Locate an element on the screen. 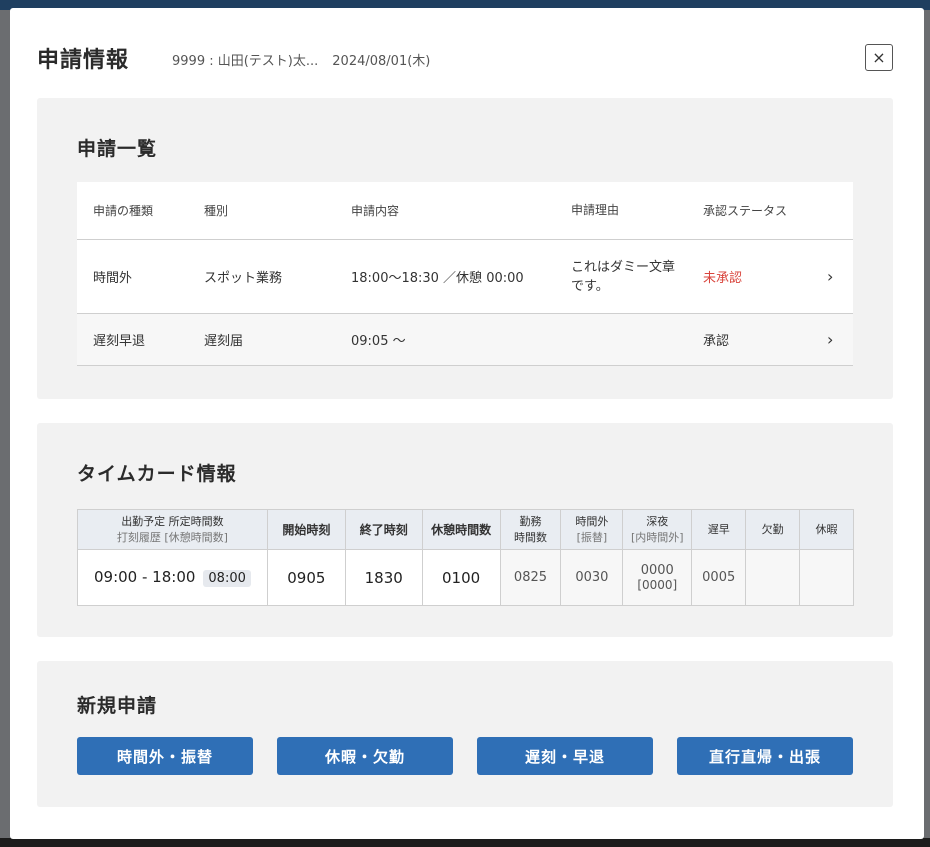 The image size is (930, 847). header-plan-line2: 打刻履歴 [休憩時間数] is located at coordinates (172, 537).